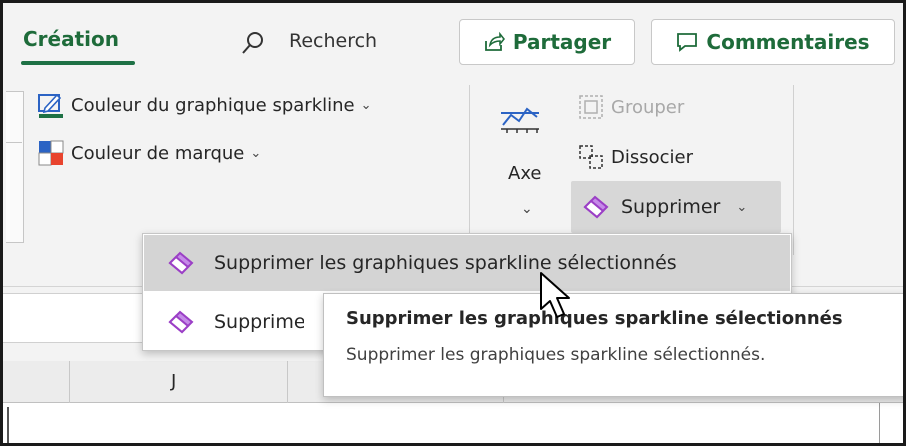 This screenshot has width=906, height=446. I want to click on column-header-j: J, so click(173, 381).